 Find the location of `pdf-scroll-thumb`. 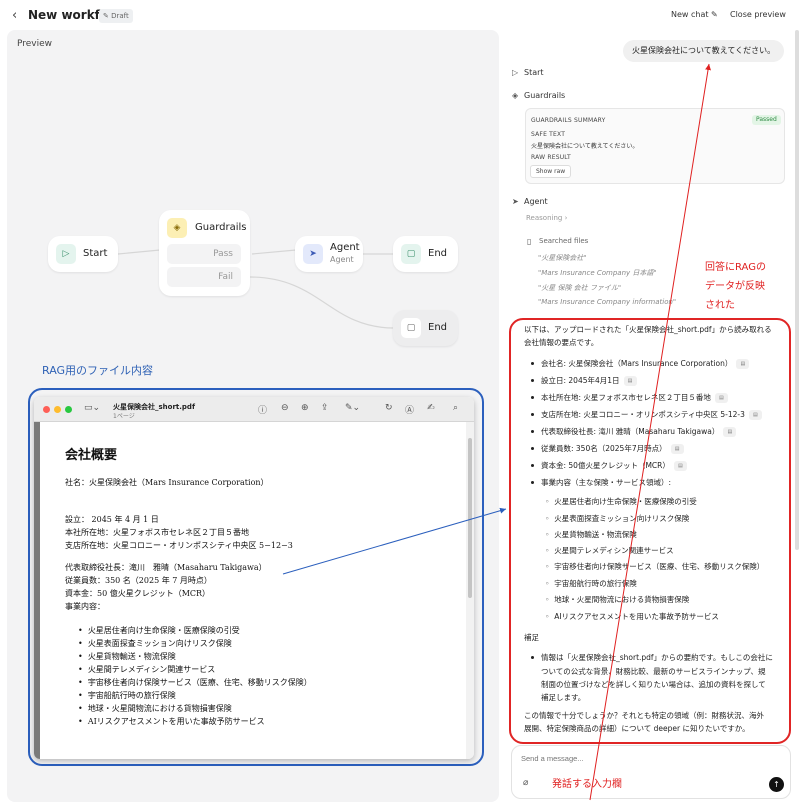

pdf-scroll-thumb is located at coordinates (470, 518).